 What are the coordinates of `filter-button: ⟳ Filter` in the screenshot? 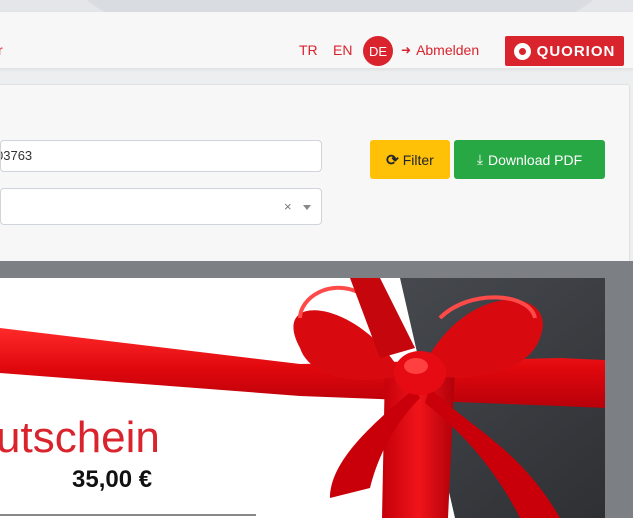 It's located at (410, 159).